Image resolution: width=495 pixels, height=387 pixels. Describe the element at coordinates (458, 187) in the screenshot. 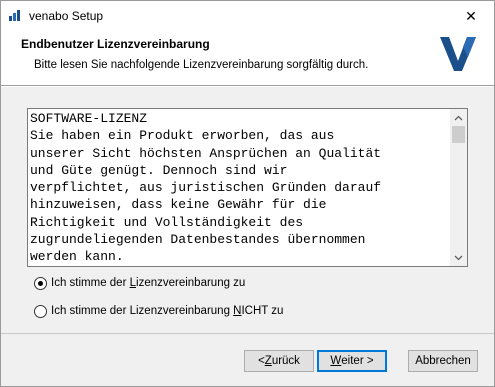

I see `license-scrollbar` at that location.